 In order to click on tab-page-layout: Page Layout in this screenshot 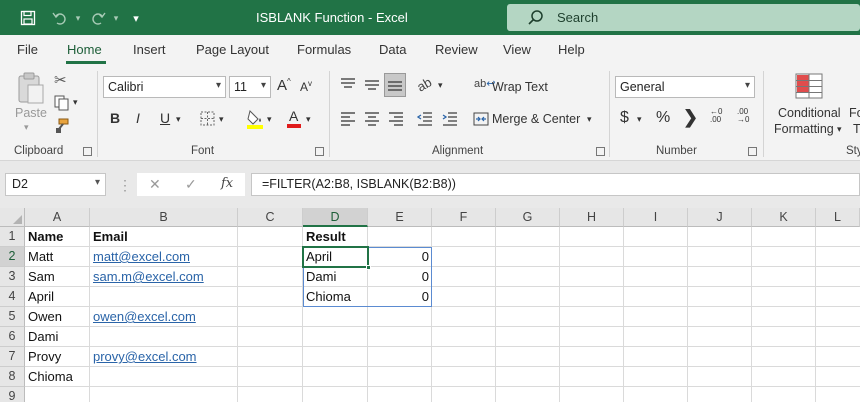, I will do `click(232, 49)`.